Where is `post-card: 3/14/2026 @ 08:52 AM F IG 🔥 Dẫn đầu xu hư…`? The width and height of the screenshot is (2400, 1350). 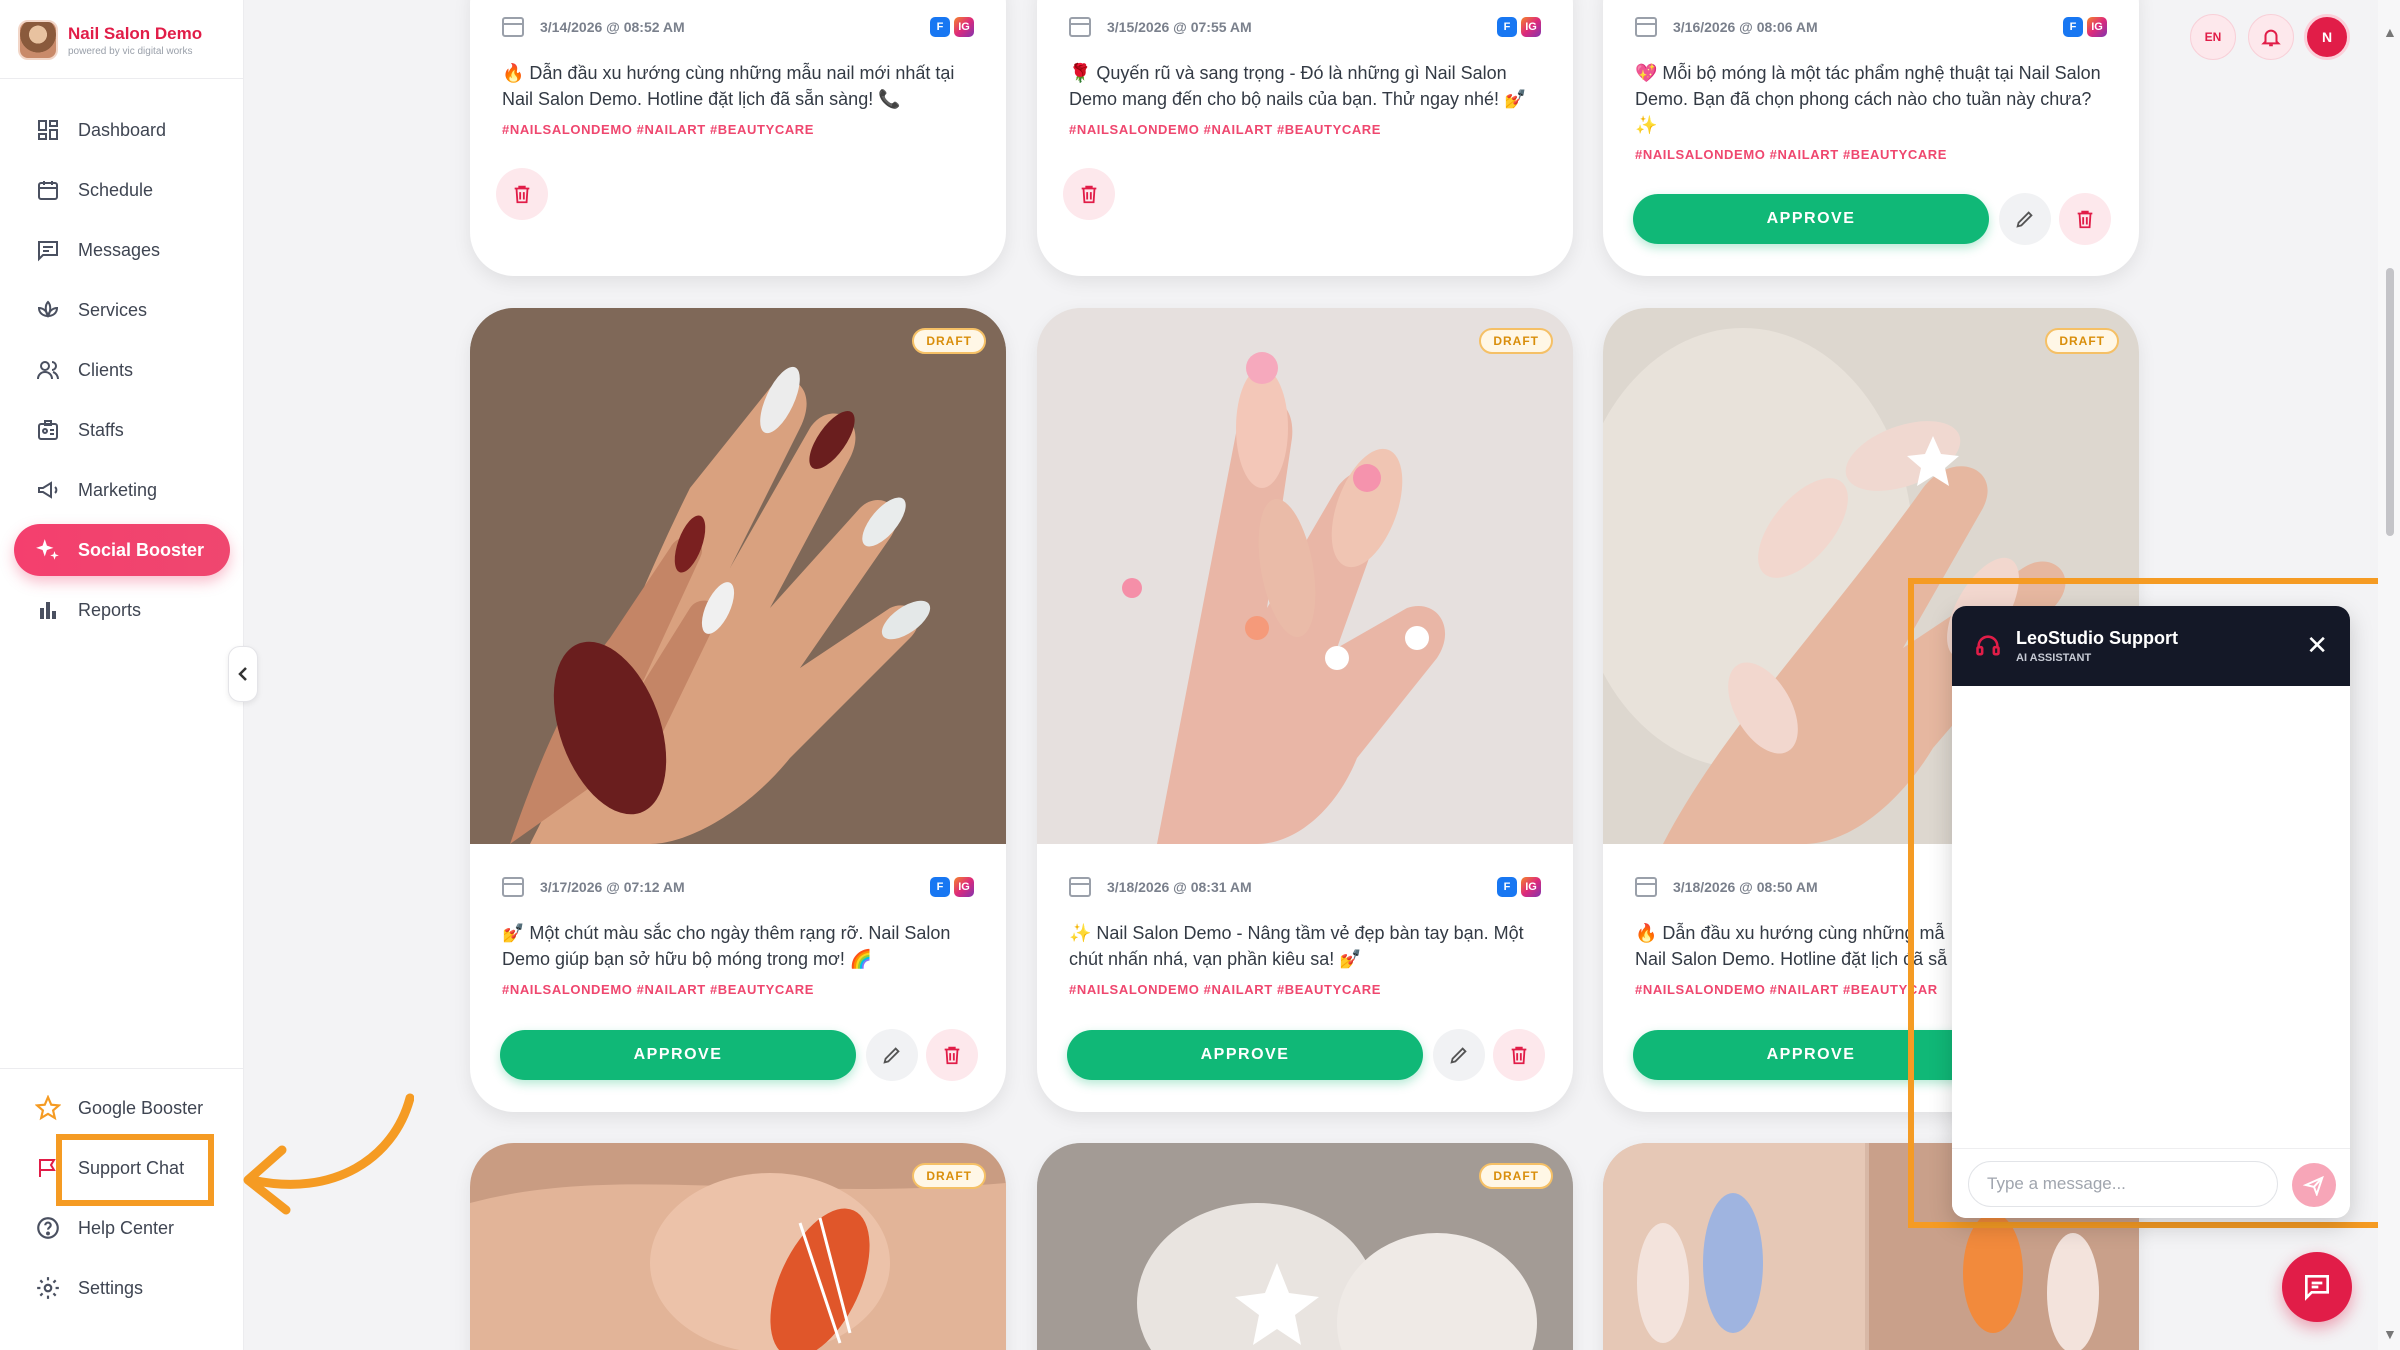 post-card: 3/14/2026 @ 08:52 AM F IG 🔥 Dẫn đầu xu hư… is located at coordinates (738, 138).